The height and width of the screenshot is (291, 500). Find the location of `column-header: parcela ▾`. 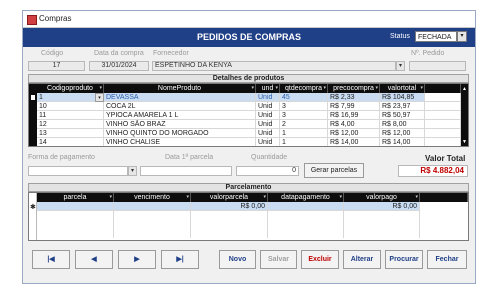

column-header: parcela ▾ is located at coordinates (75, 197).